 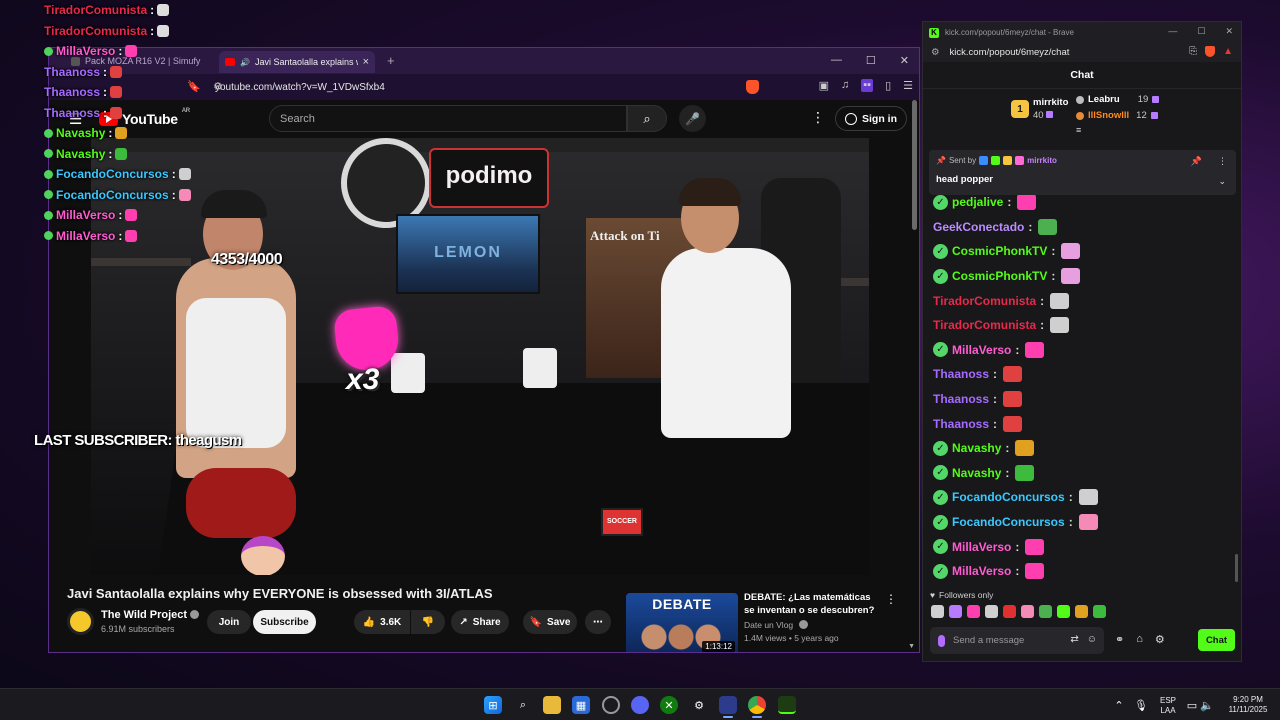 I want to click on page-scrollbar, so click(x=914, y=165).